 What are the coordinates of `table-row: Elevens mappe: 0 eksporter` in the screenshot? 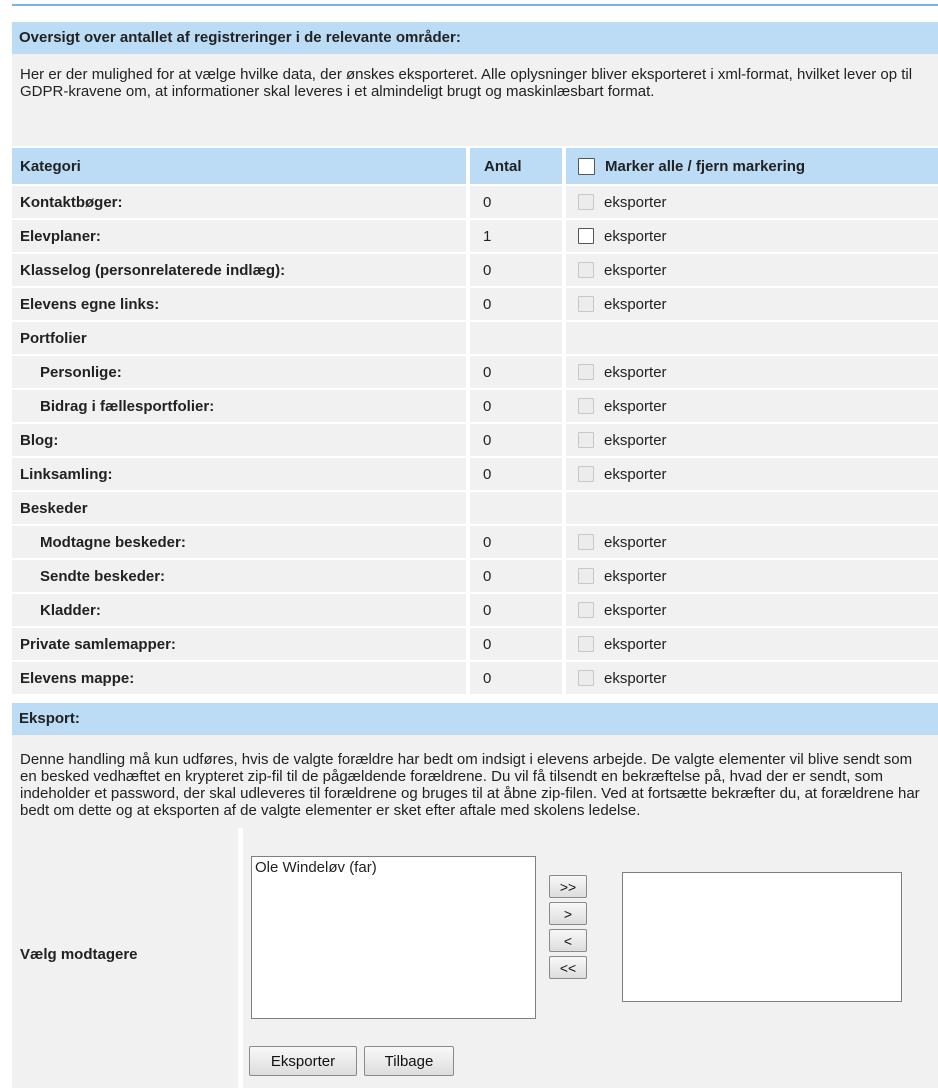 It's located at (475, 677).